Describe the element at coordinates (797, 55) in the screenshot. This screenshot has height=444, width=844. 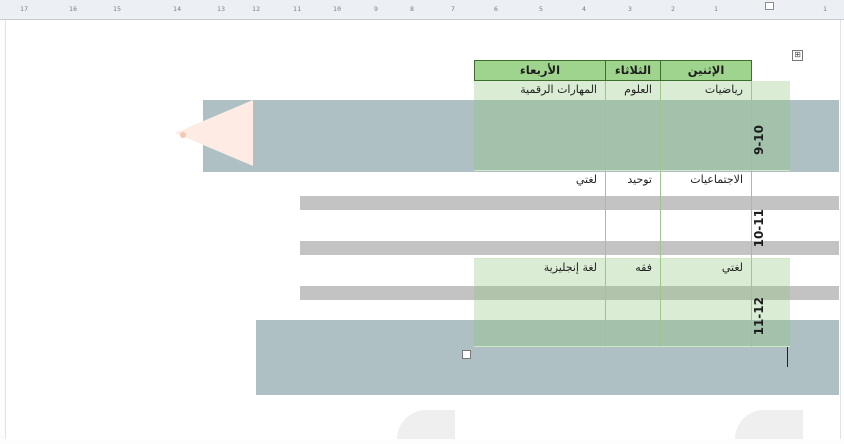
I see `table-move-handle-icon: ⊞` at that location.